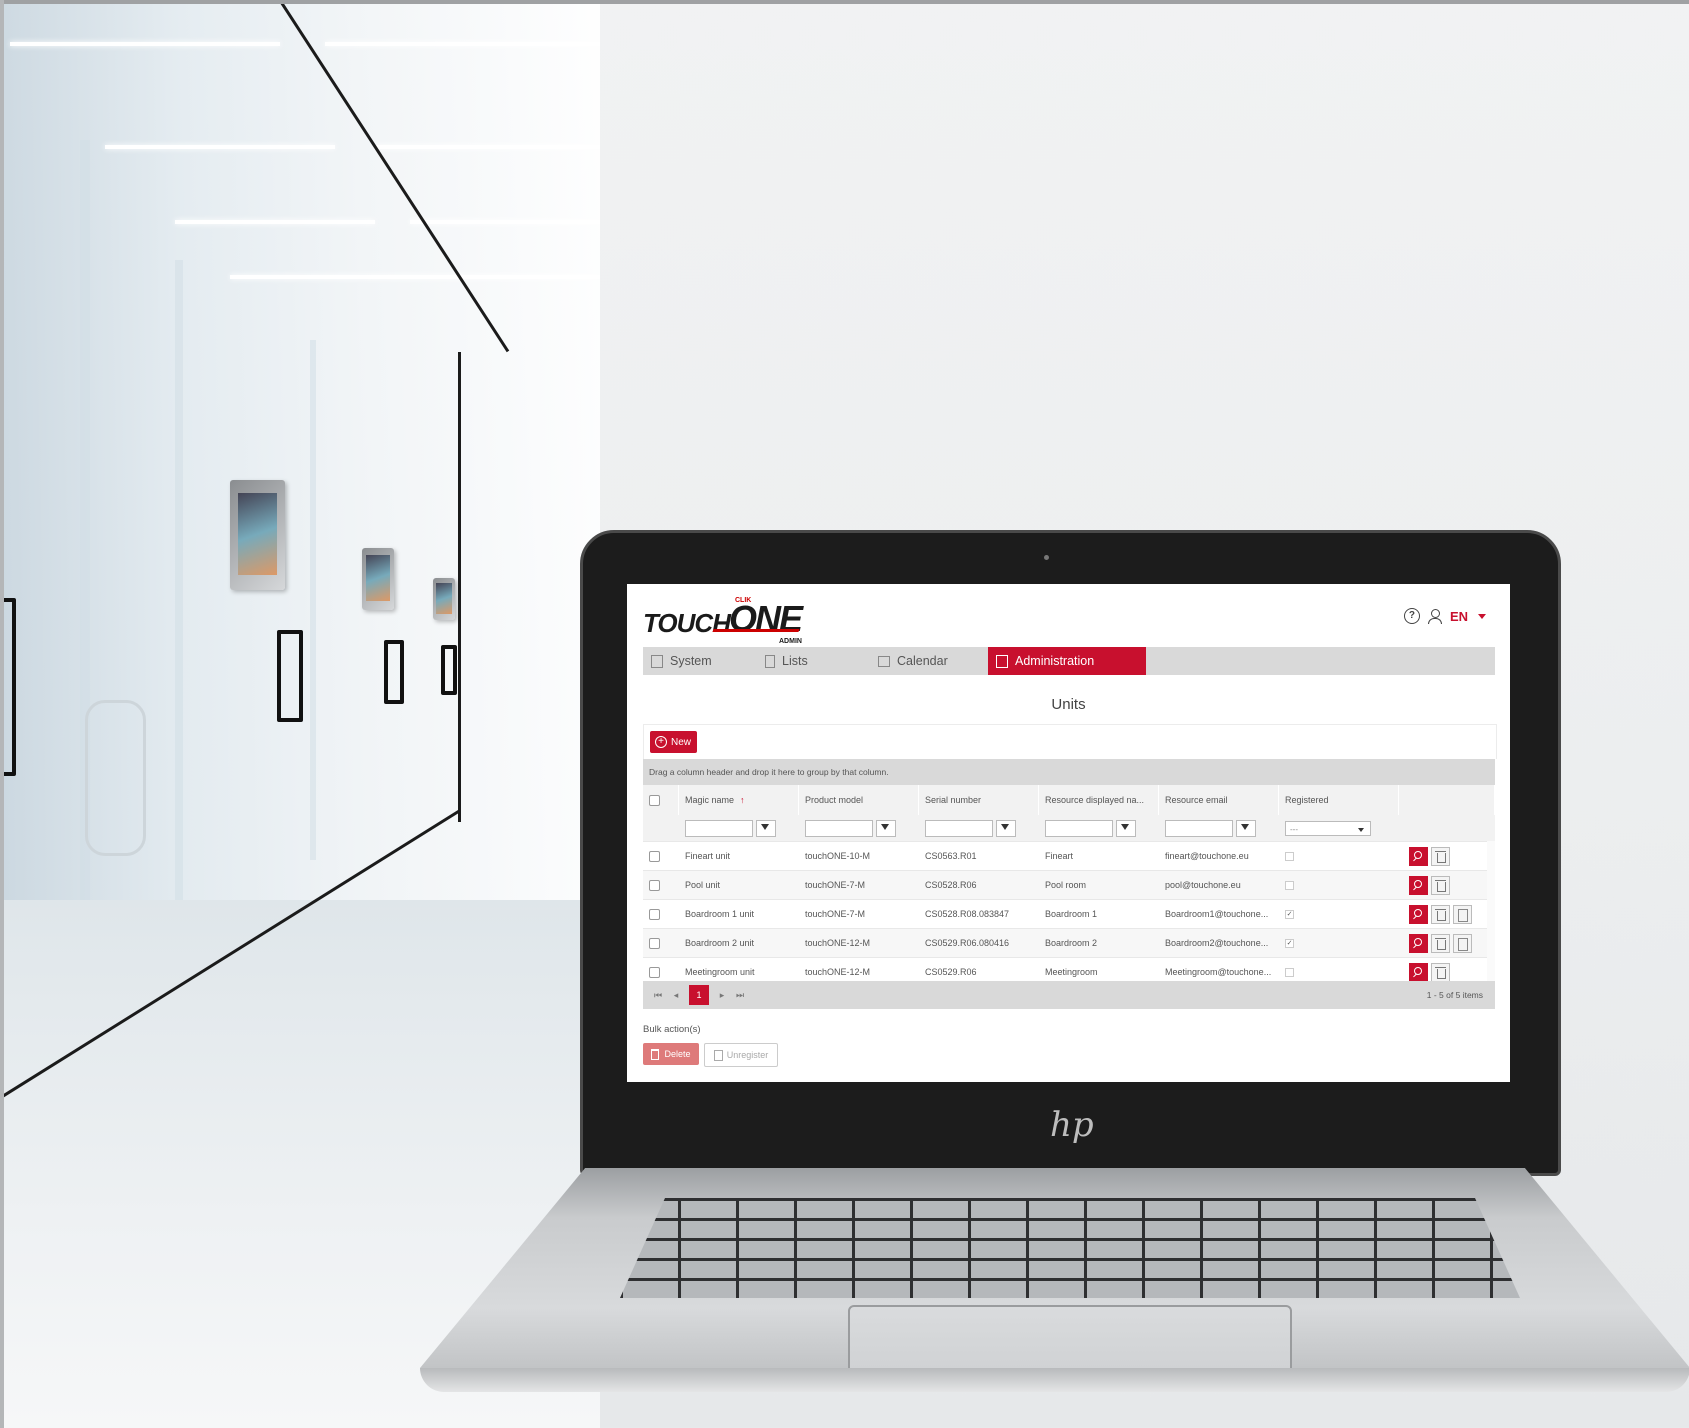  I want to click on glass-panel-edge, so click(179, 610).